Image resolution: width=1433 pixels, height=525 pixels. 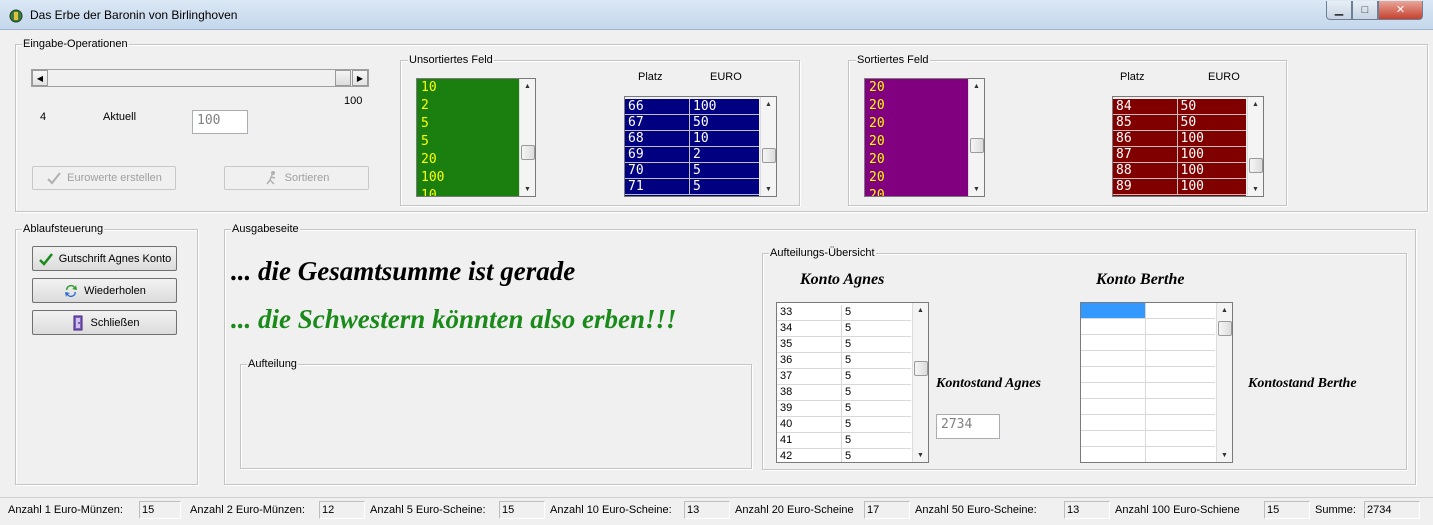 What do you see at coordinates (104, 178) in the screenshot?
I see `eurowerte-button: Eurowerte erstellen` at bounding box center [104, 178].